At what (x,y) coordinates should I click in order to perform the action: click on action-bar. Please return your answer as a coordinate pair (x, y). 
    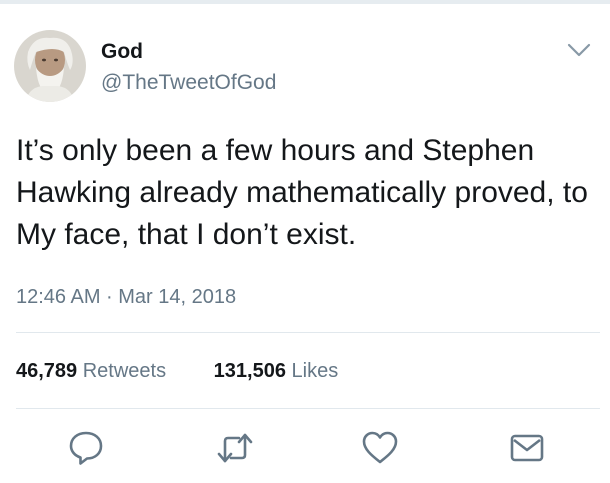
    Looking at the image, I should click on (305, 448).